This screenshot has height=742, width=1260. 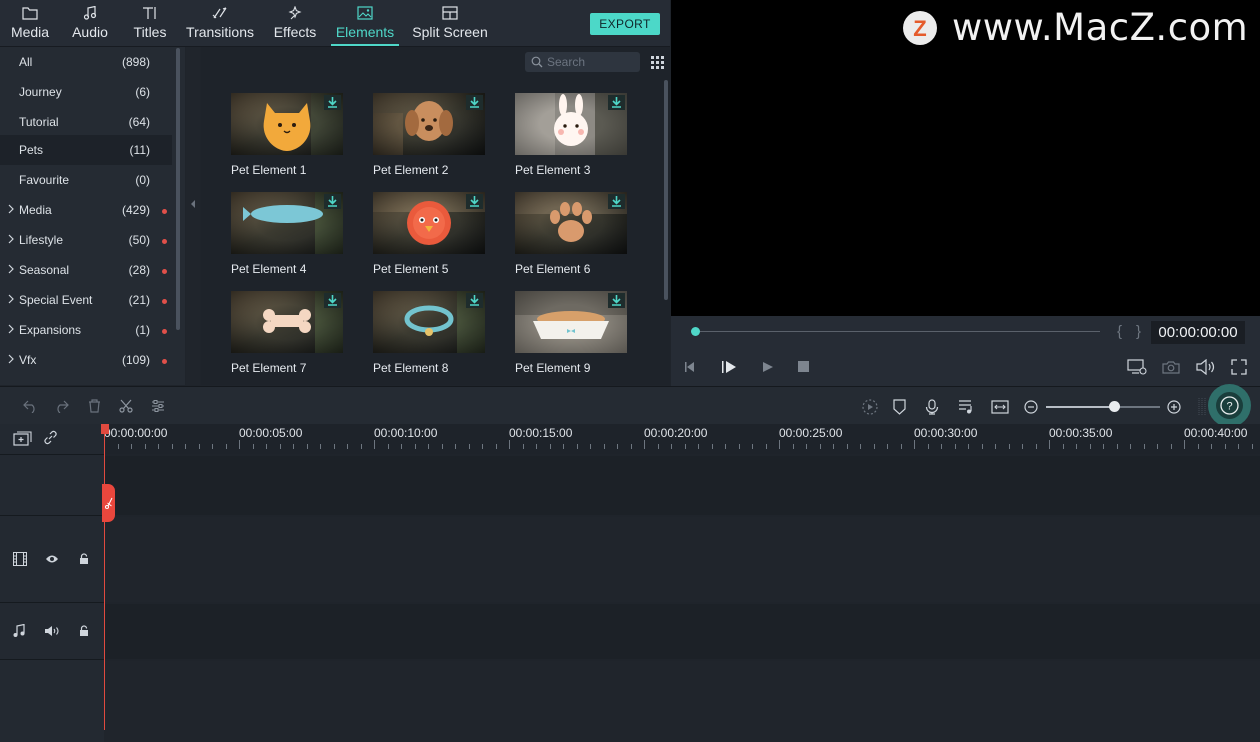 What do you see at coordinates (287, 333) in the screenshot?
I see `element-card: Pet Element 7` at bounding box center [287, 333].